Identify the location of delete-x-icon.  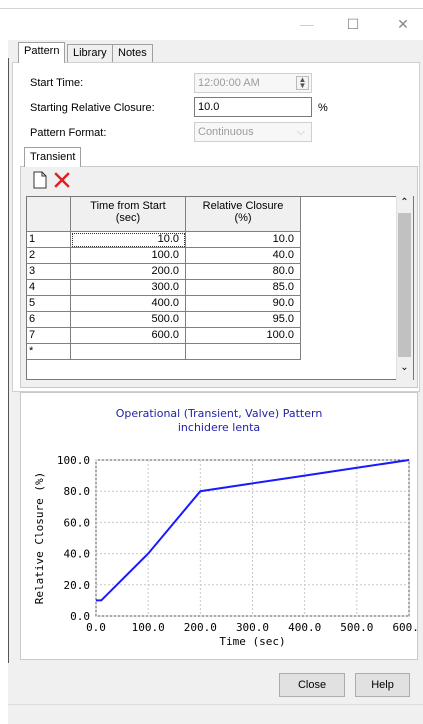
(62, 180).